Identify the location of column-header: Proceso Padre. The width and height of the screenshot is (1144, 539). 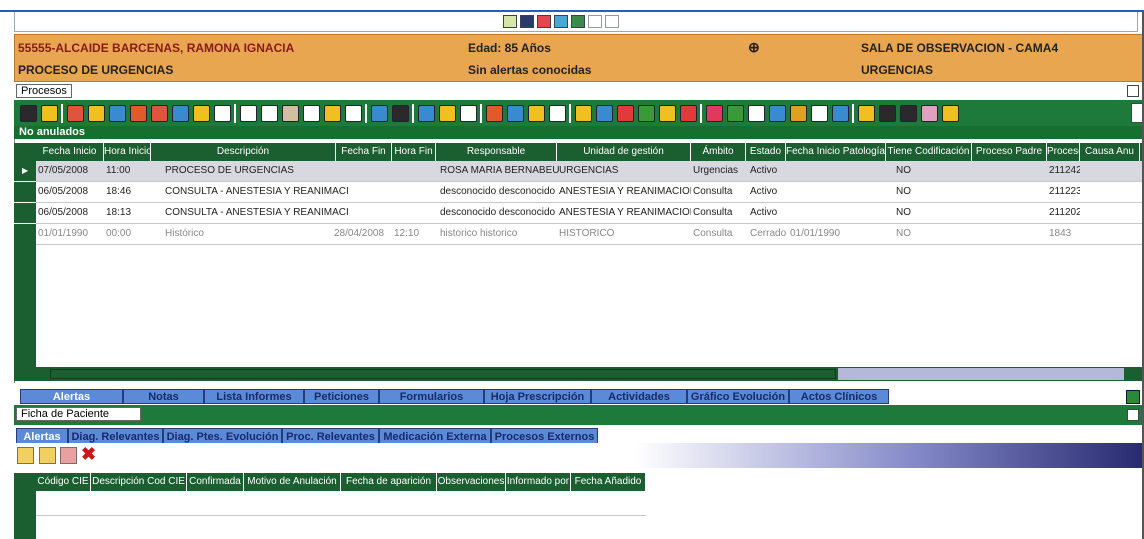
(1009, 152).